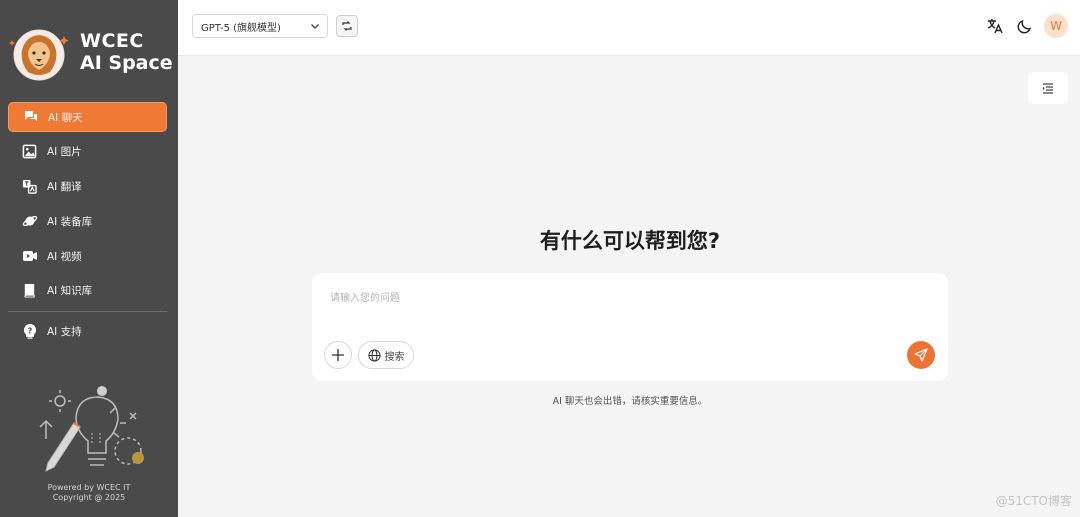 This screenshot has width=1080, height=517. What do you see at coordinates (29, 221) in the screenshot?
I see `planet-icon` at bounding box center [29, 221].